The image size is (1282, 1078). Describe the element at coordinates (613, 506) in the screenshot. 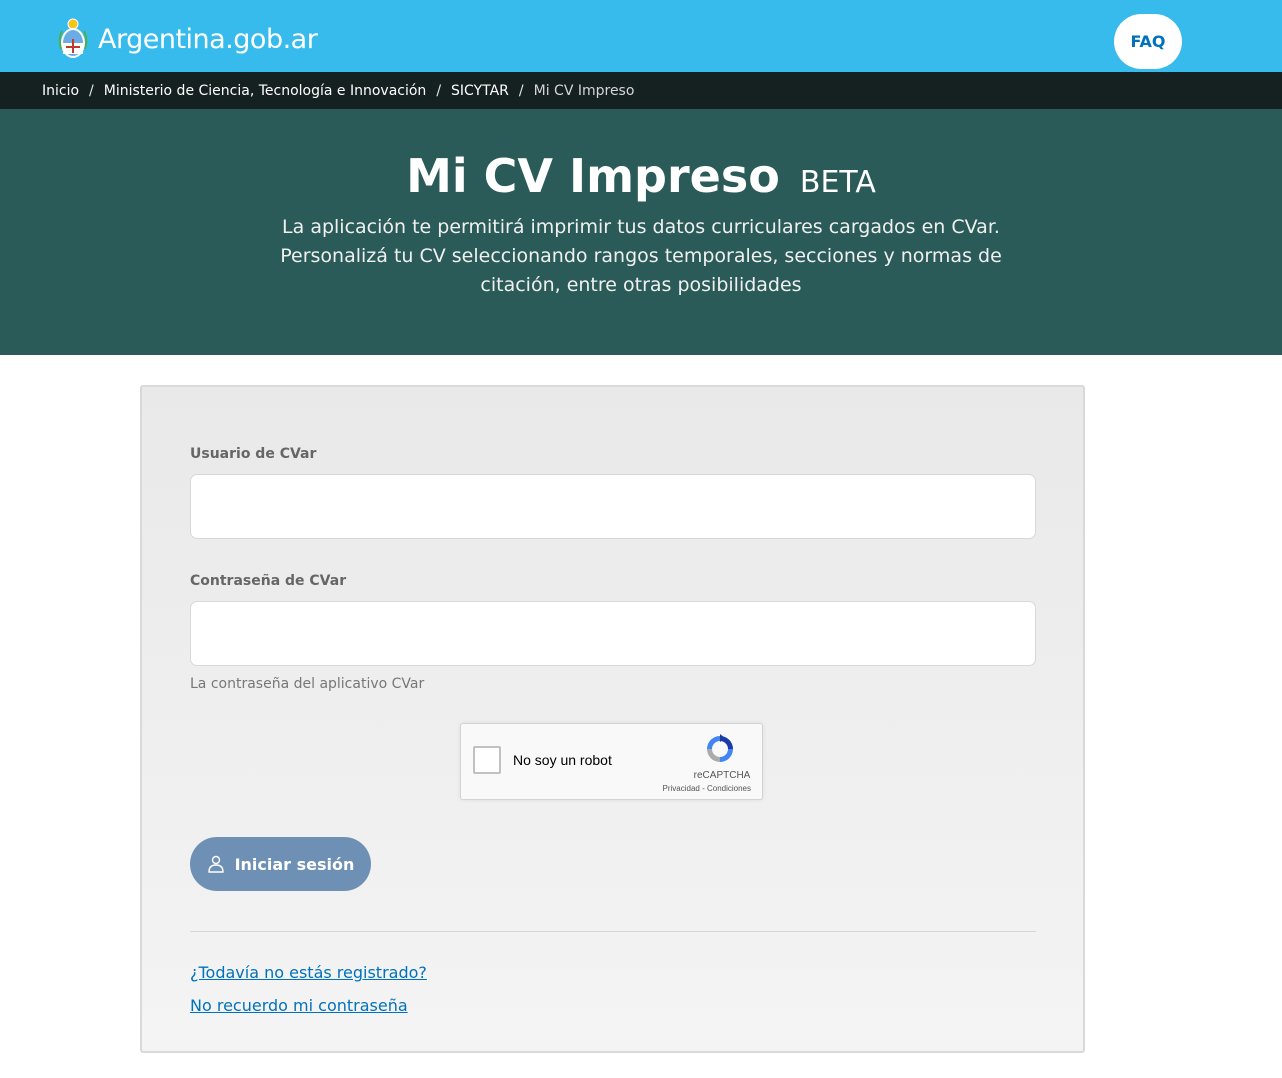

I see `username-input` at that location.